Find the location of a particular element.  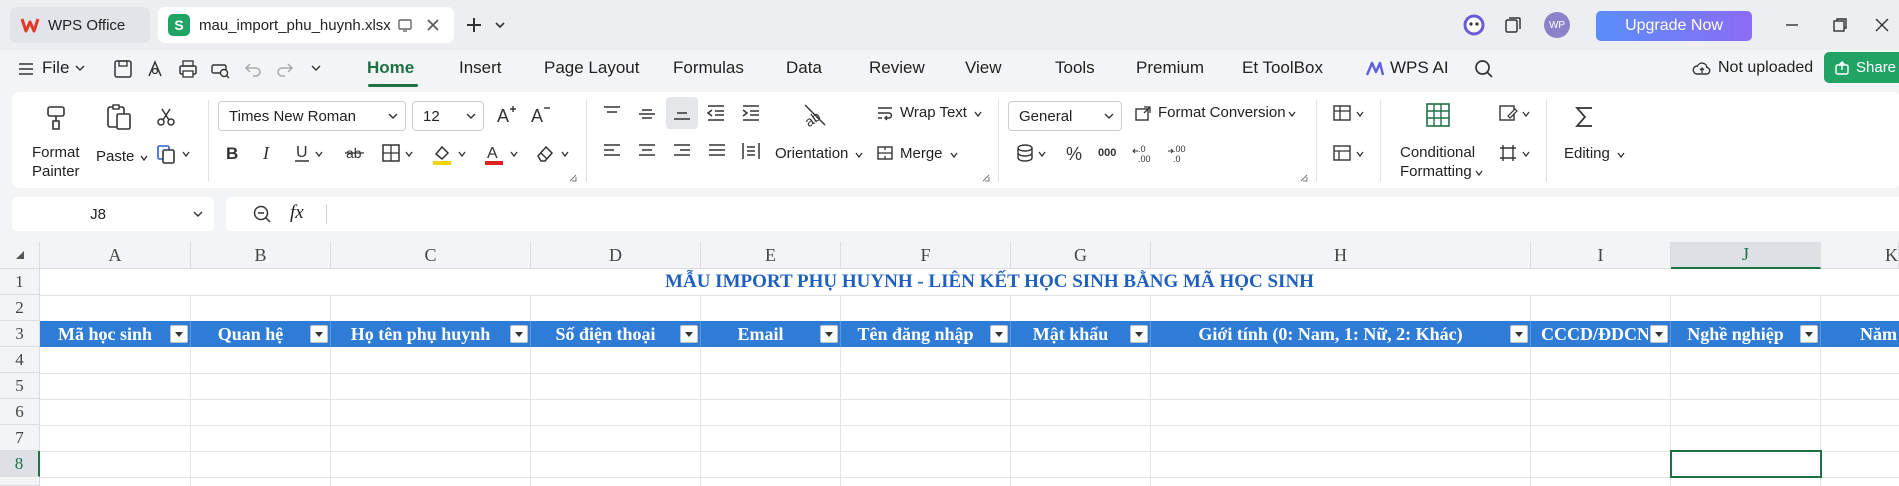

fill-series-icon is located at coordinates (1508, 113).